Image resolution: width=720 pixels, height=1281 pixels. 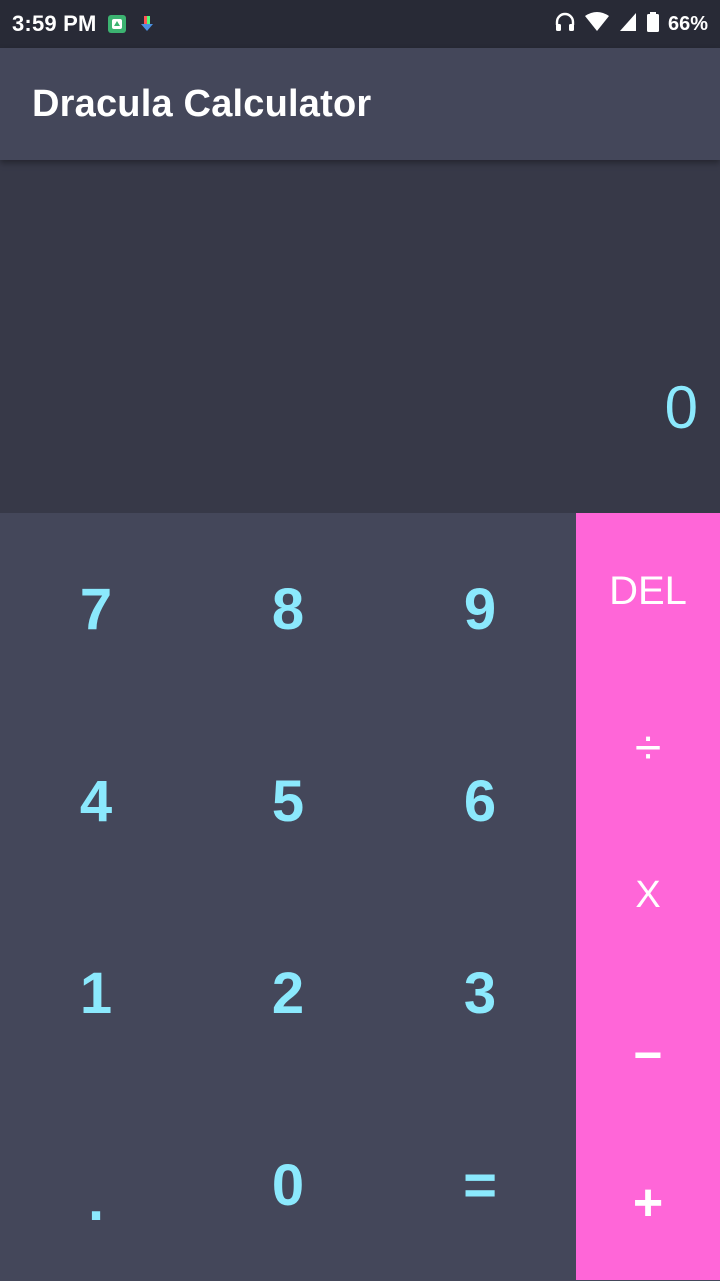 What do you see at coordinates (480, 1185) in the screenshot?
I see `key-equals: =` at bounding box center [480, 1185].